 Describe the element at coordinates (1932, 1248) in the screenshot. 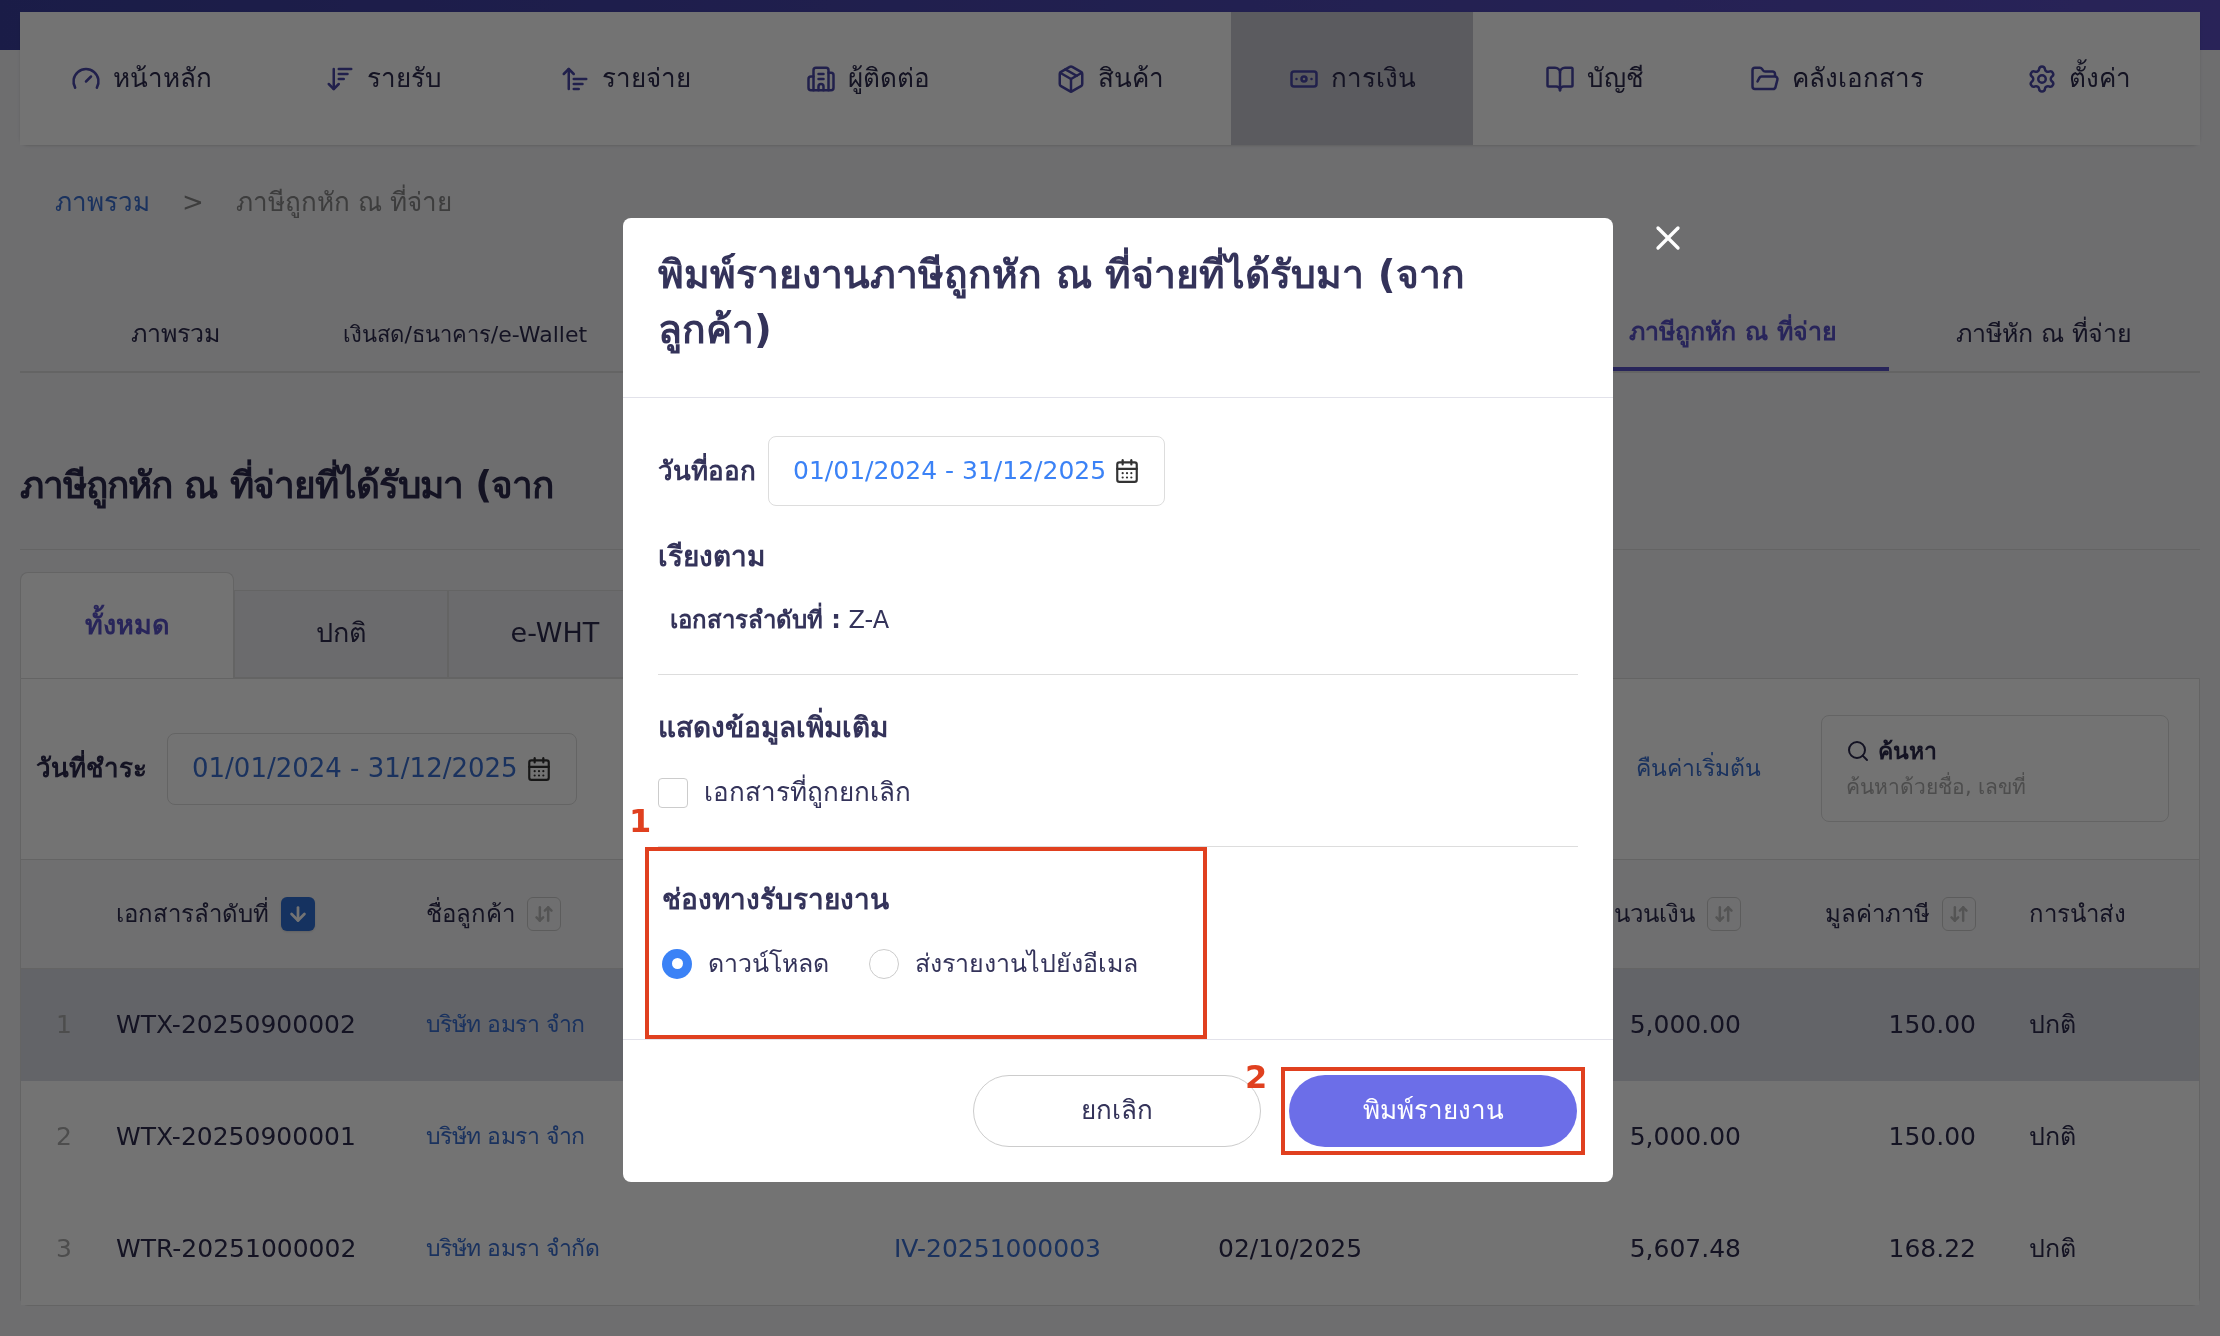

I see `table-cell-text: 168.22` at that location.